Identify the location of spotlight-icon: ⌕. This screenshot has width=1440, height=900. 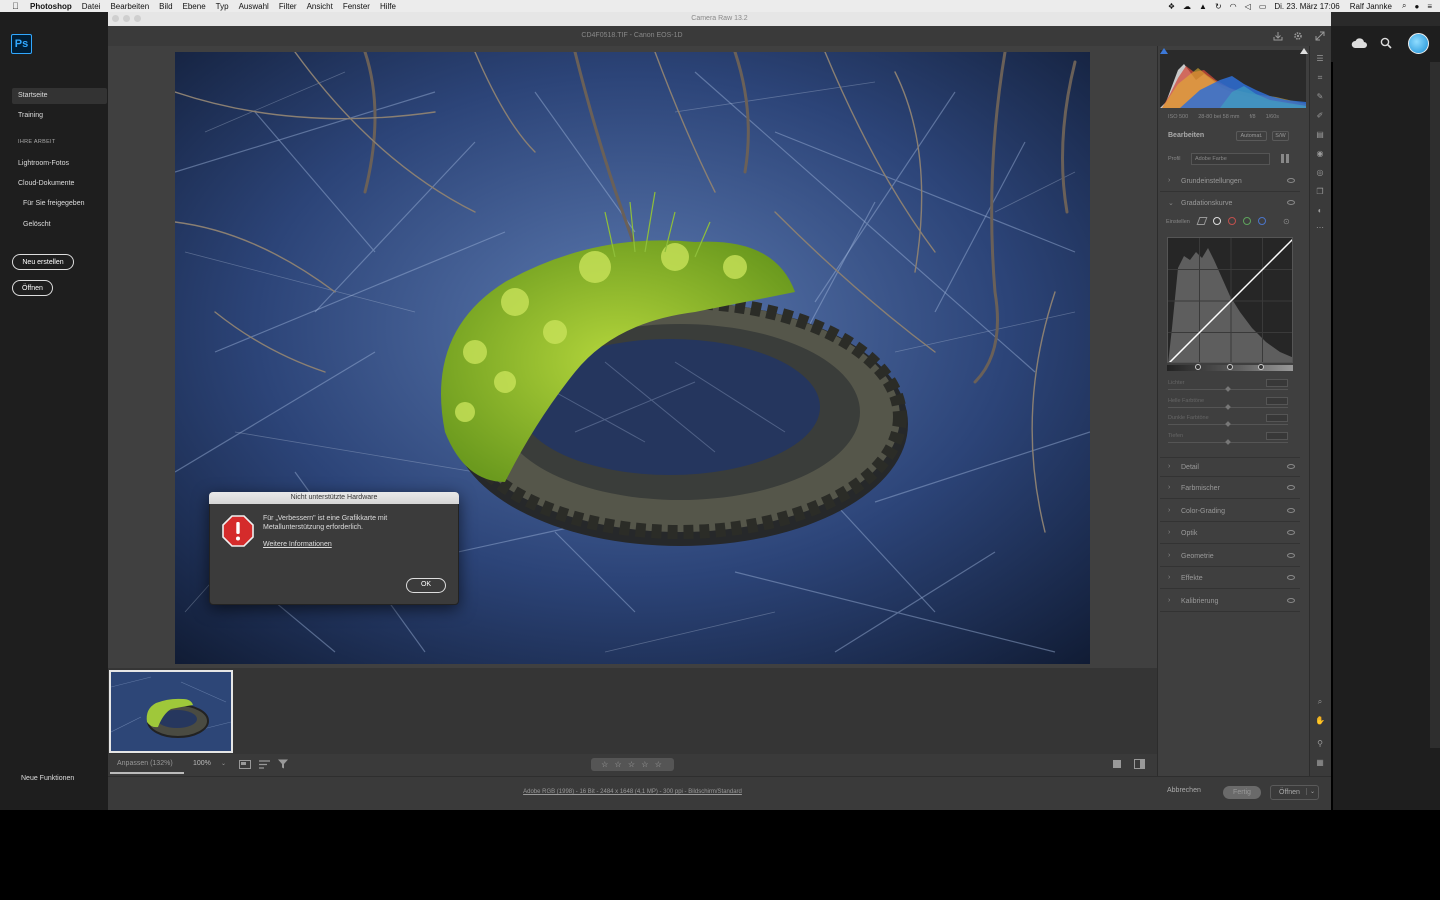
(1404, 6).